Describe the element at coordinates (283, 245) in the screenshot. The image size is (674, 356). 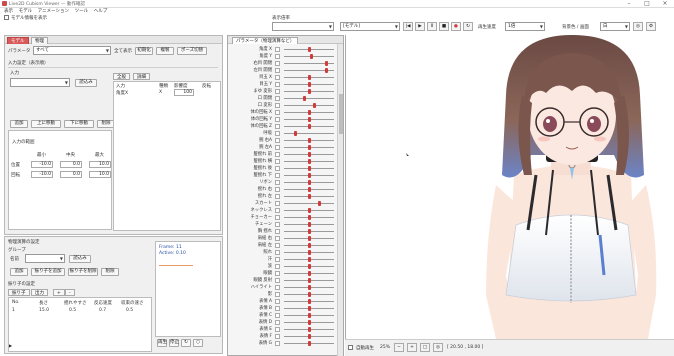
I see `parameter-row: 肩紐 左` at that location.